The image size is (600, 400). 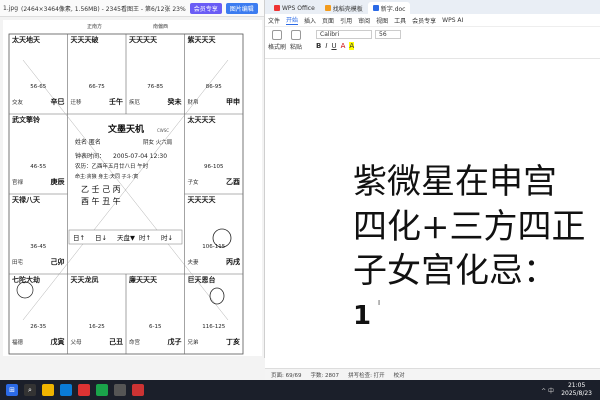 What do you see at coordinates (145, 237) in the screenshot?
I see `chart-nav-button: 时↑` at bounding box center [145, 237].